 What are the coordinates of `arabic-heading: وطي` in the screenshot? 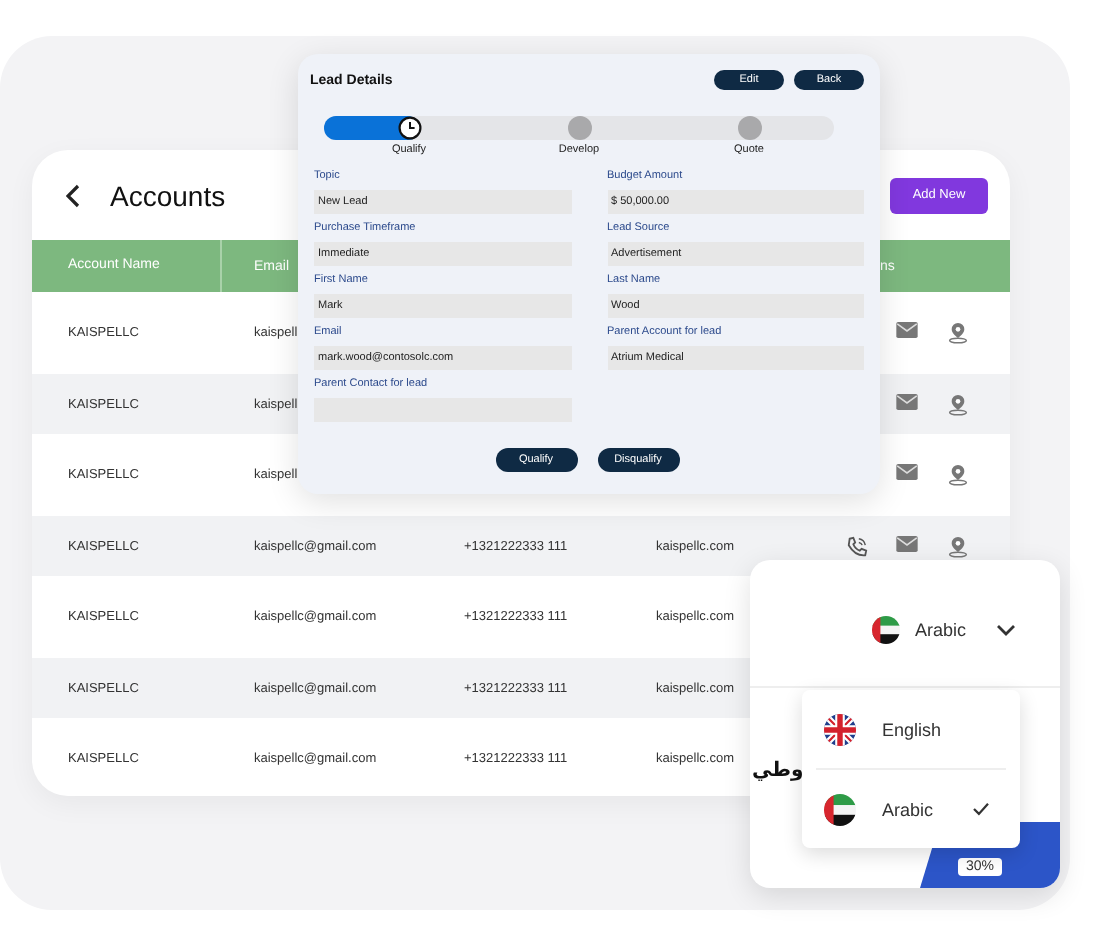 It's located at (778, 771).